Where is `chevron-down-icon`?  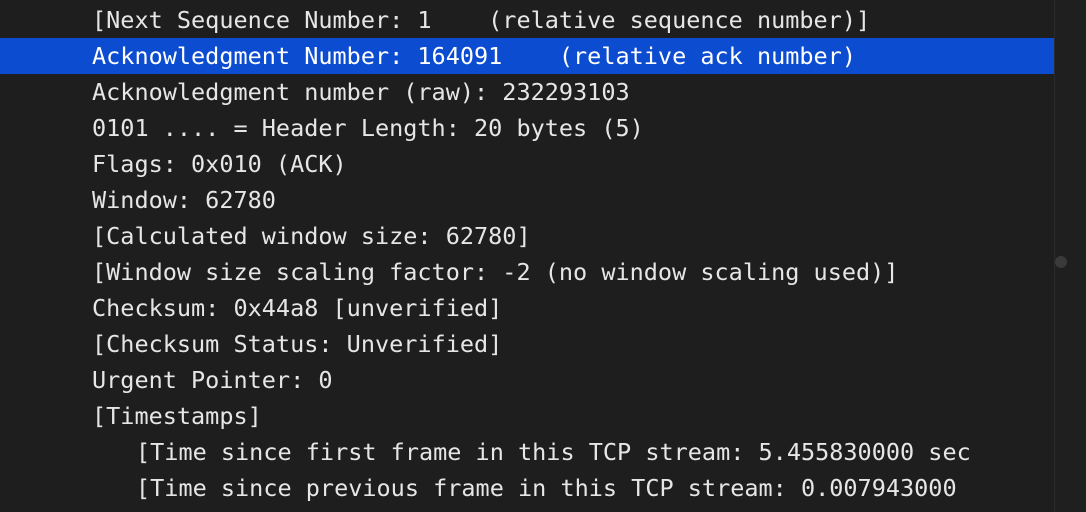 chevron-down-icon is located at coordinates (64, 416).